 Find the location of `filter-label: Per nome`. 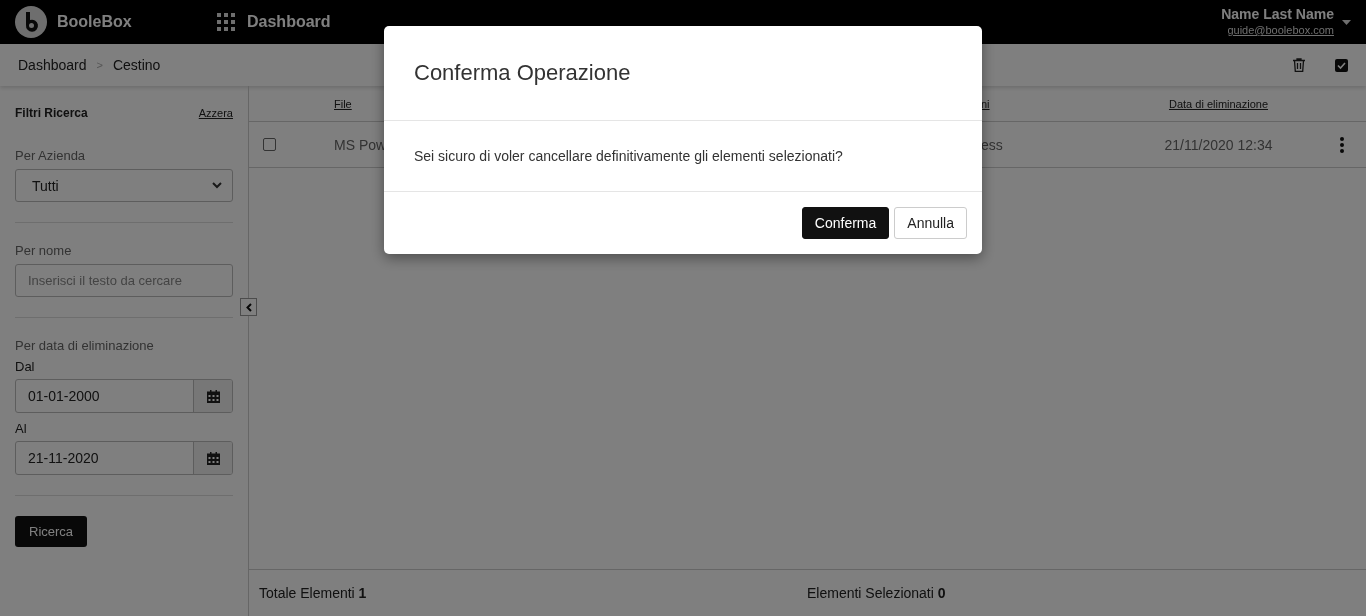

filter-label: Per nome is located at coordinates (44, 250).